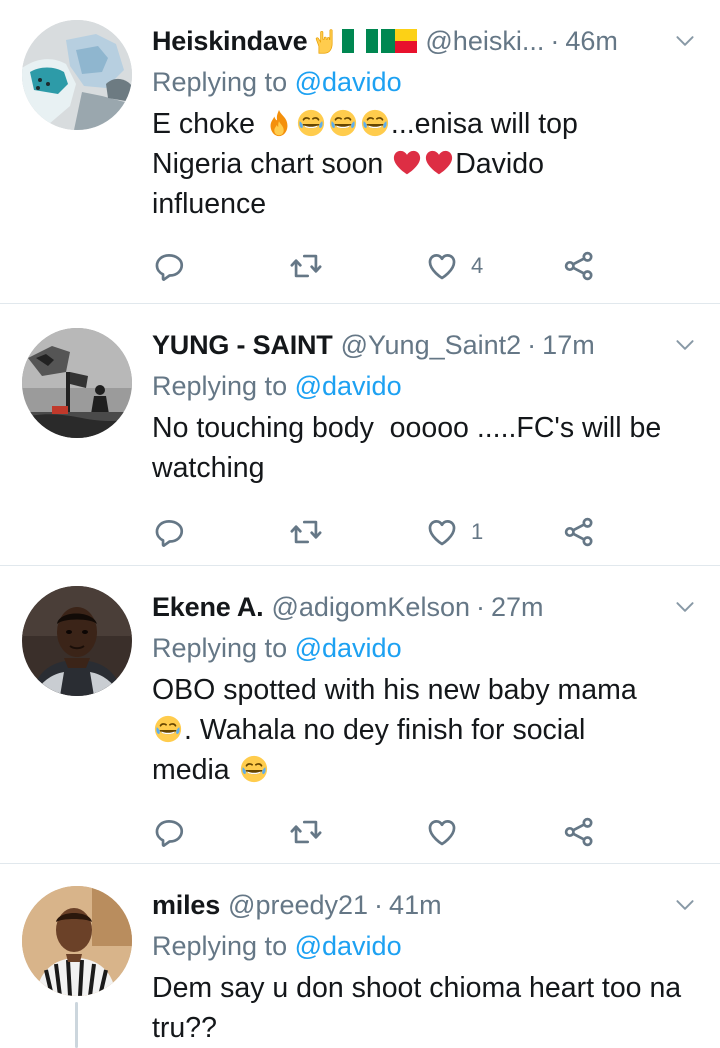  What do you see at coordinates (568, 345) in the screenshot?
I see `timestamp: 17m` at bounding box center [568, 345].